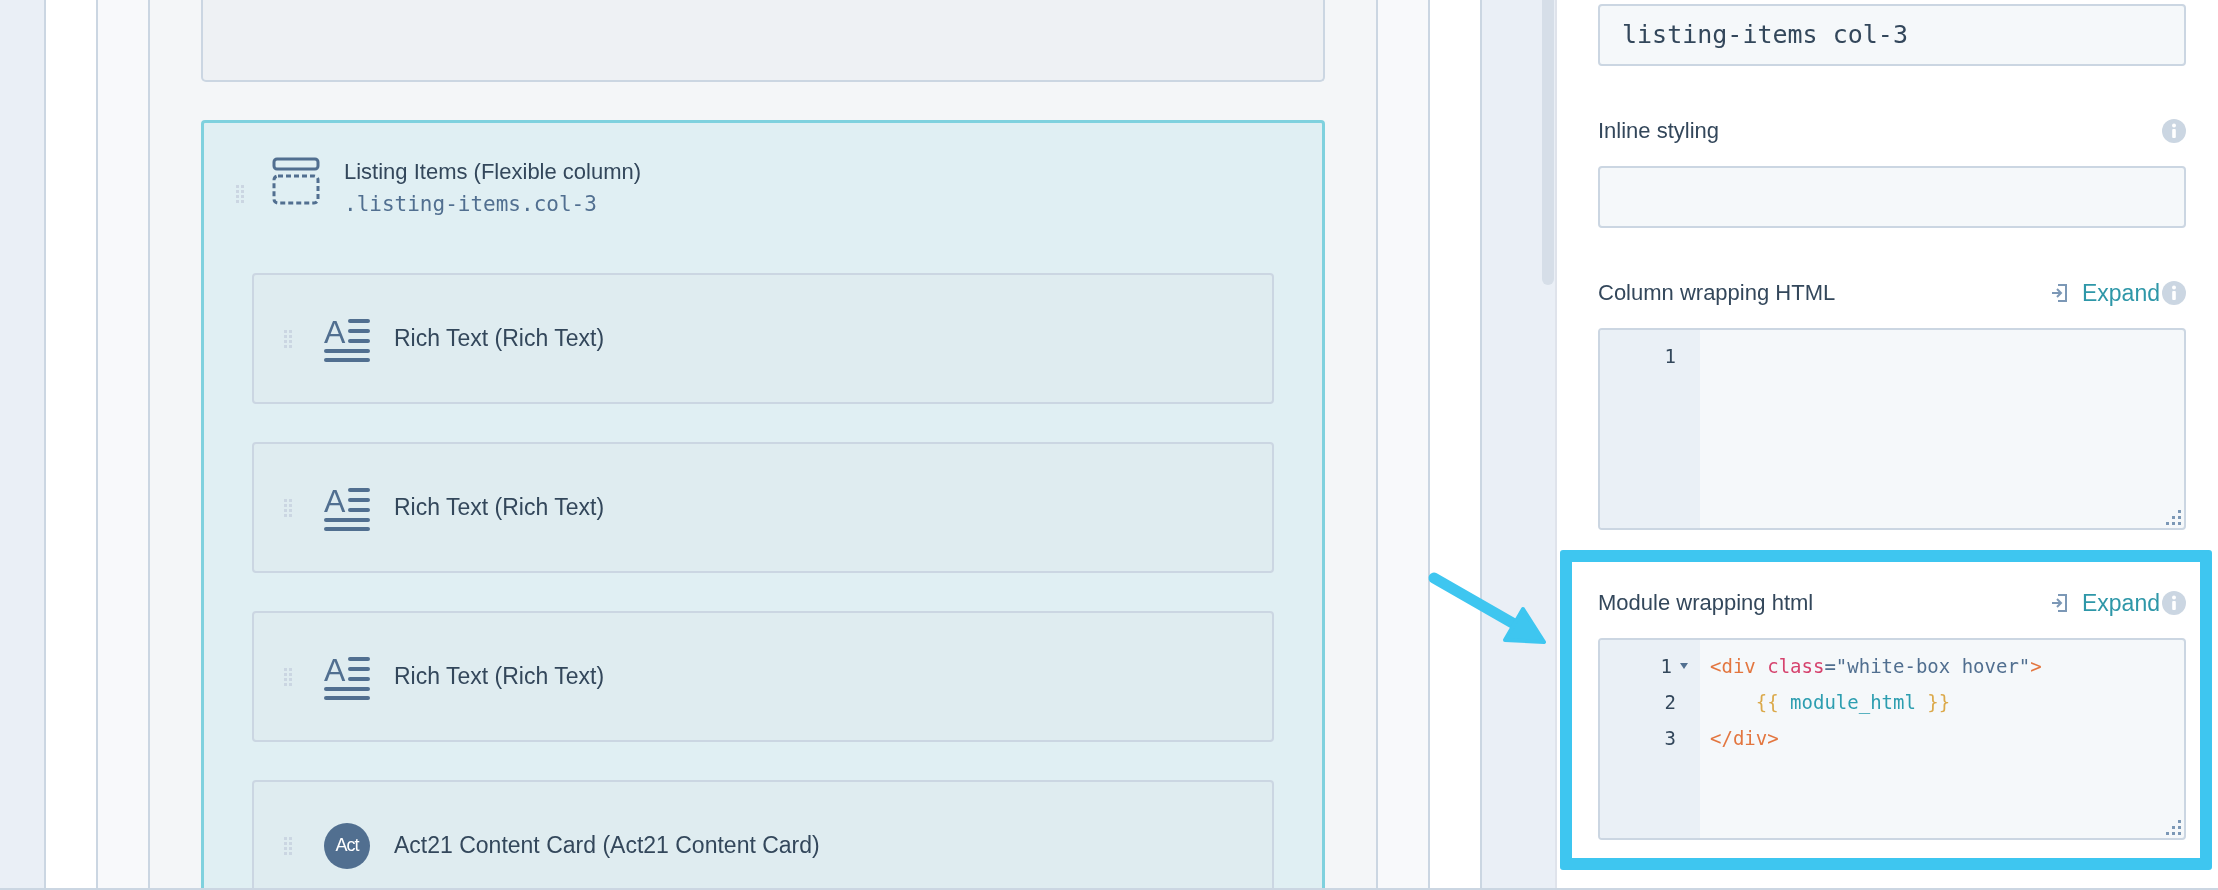 The width and height of the screenshot is (2218, 890). Describe the element at coordinates (1876, 666) in the screenshot. I see `code-line: <div class="white-box hover">` at that location.